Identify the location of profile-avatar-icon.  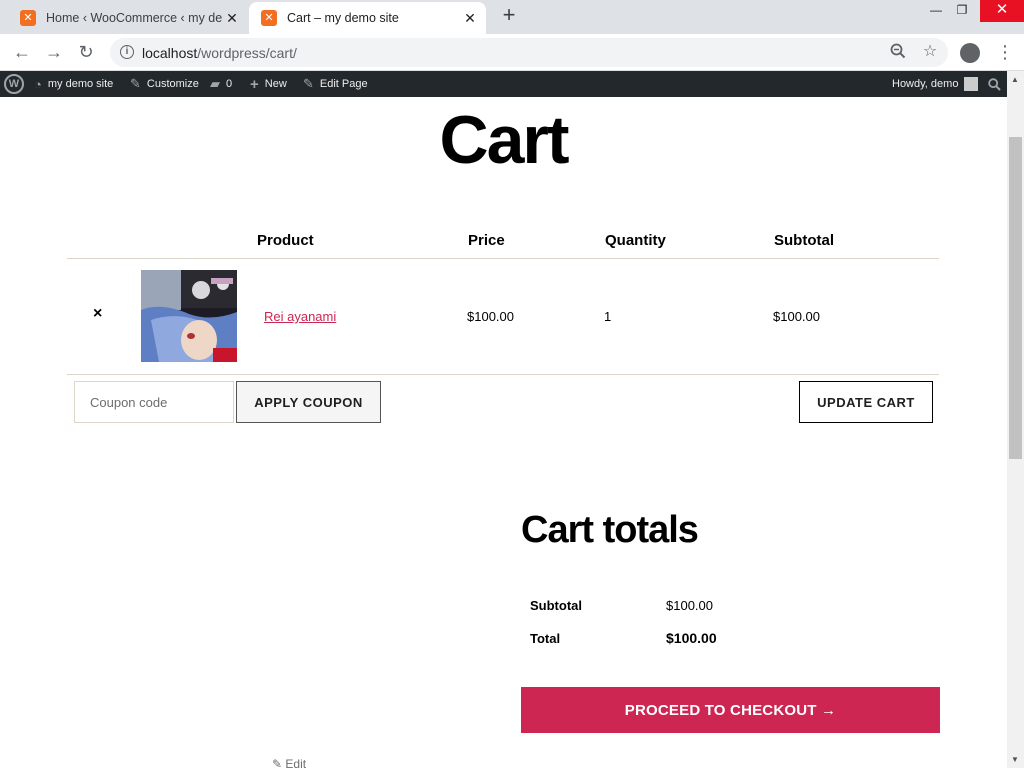
(970, 53).